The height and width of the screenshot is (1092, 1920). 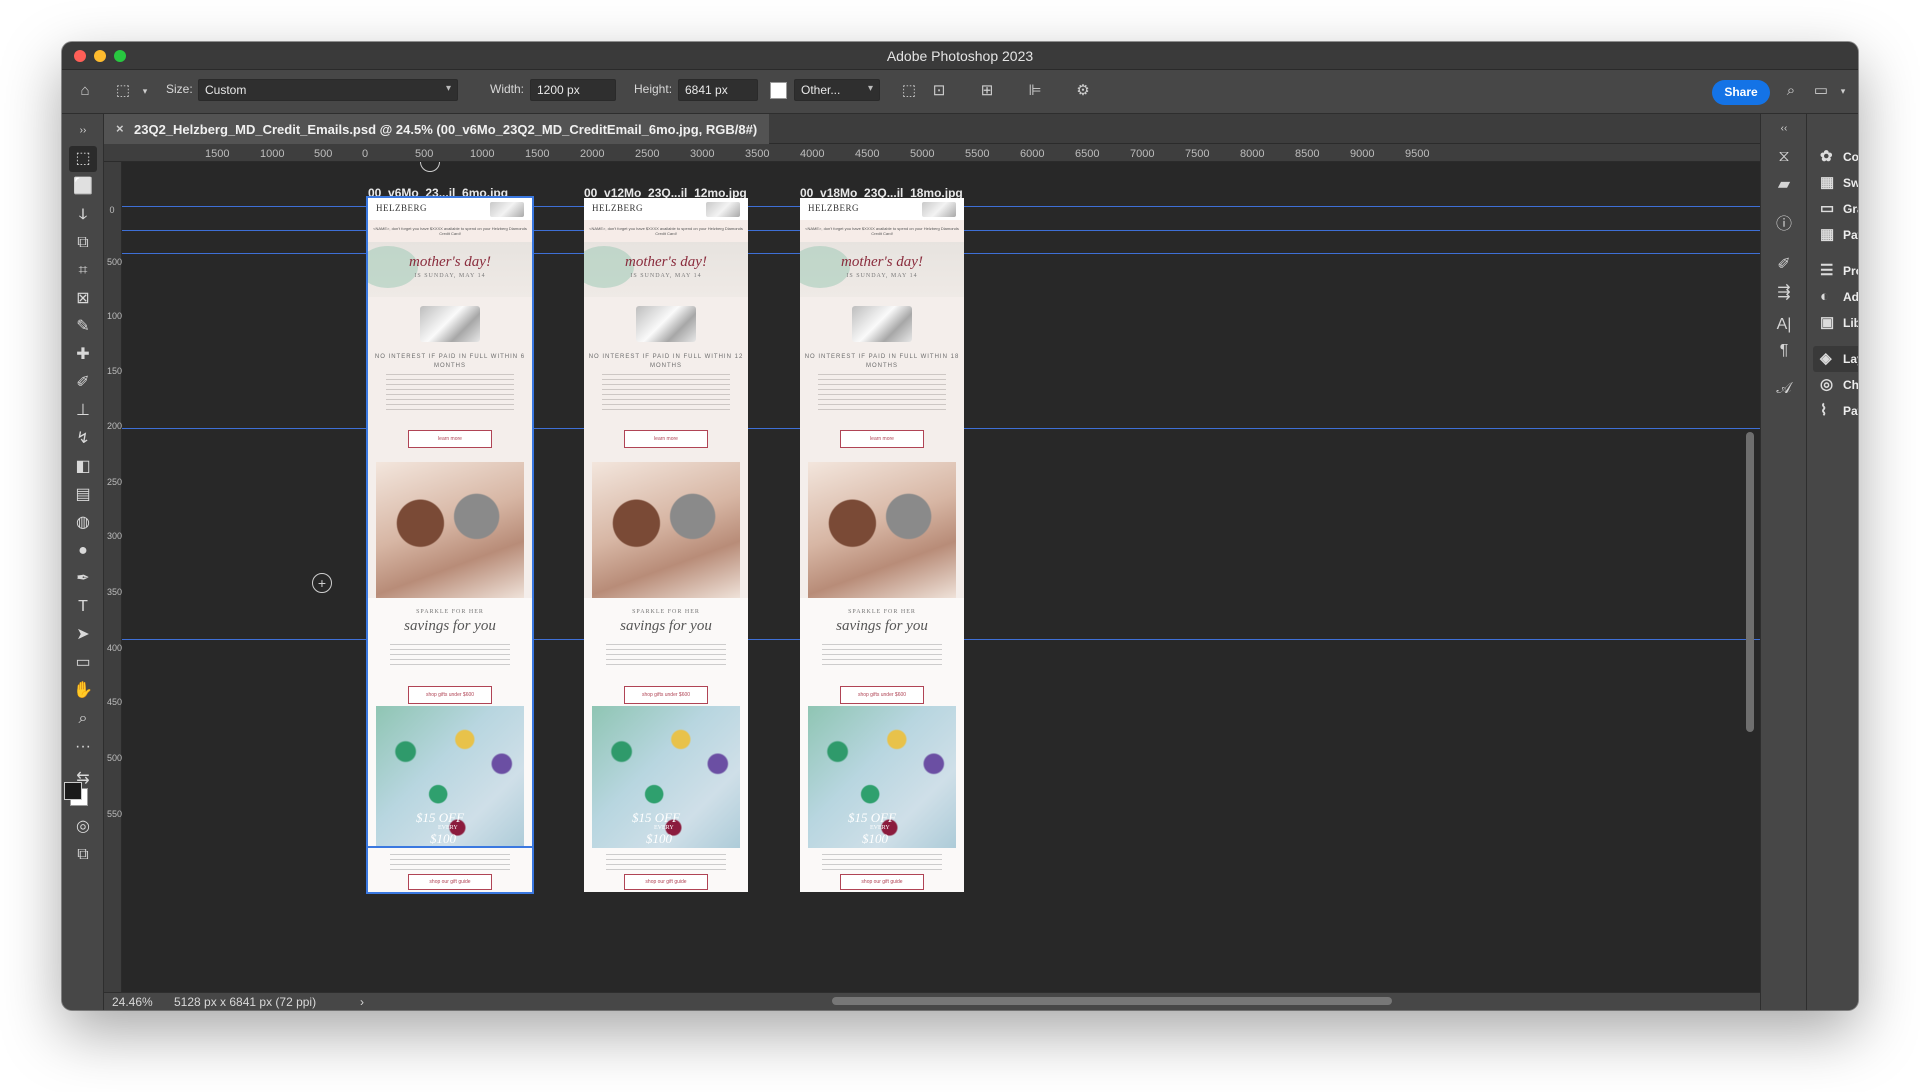 What do you see at coordinates (83, 495) in the screenshot?
I see `gradient-tool-icon: ▤` at bounding box center [83, 495].